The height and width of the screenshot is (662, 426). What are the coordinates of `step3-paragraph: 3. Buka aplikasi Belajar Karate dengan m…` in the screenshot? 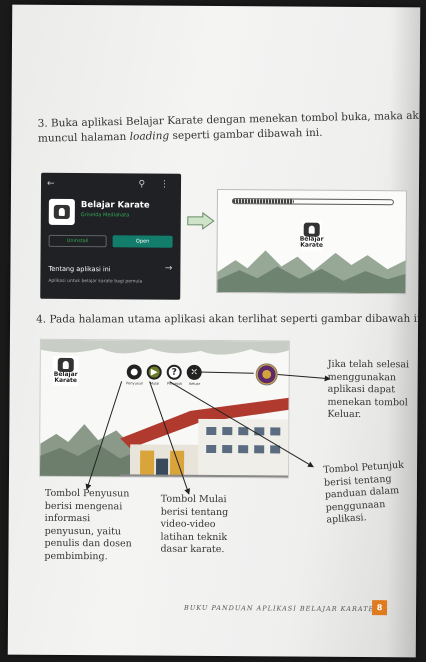 It's located at (229, 128).